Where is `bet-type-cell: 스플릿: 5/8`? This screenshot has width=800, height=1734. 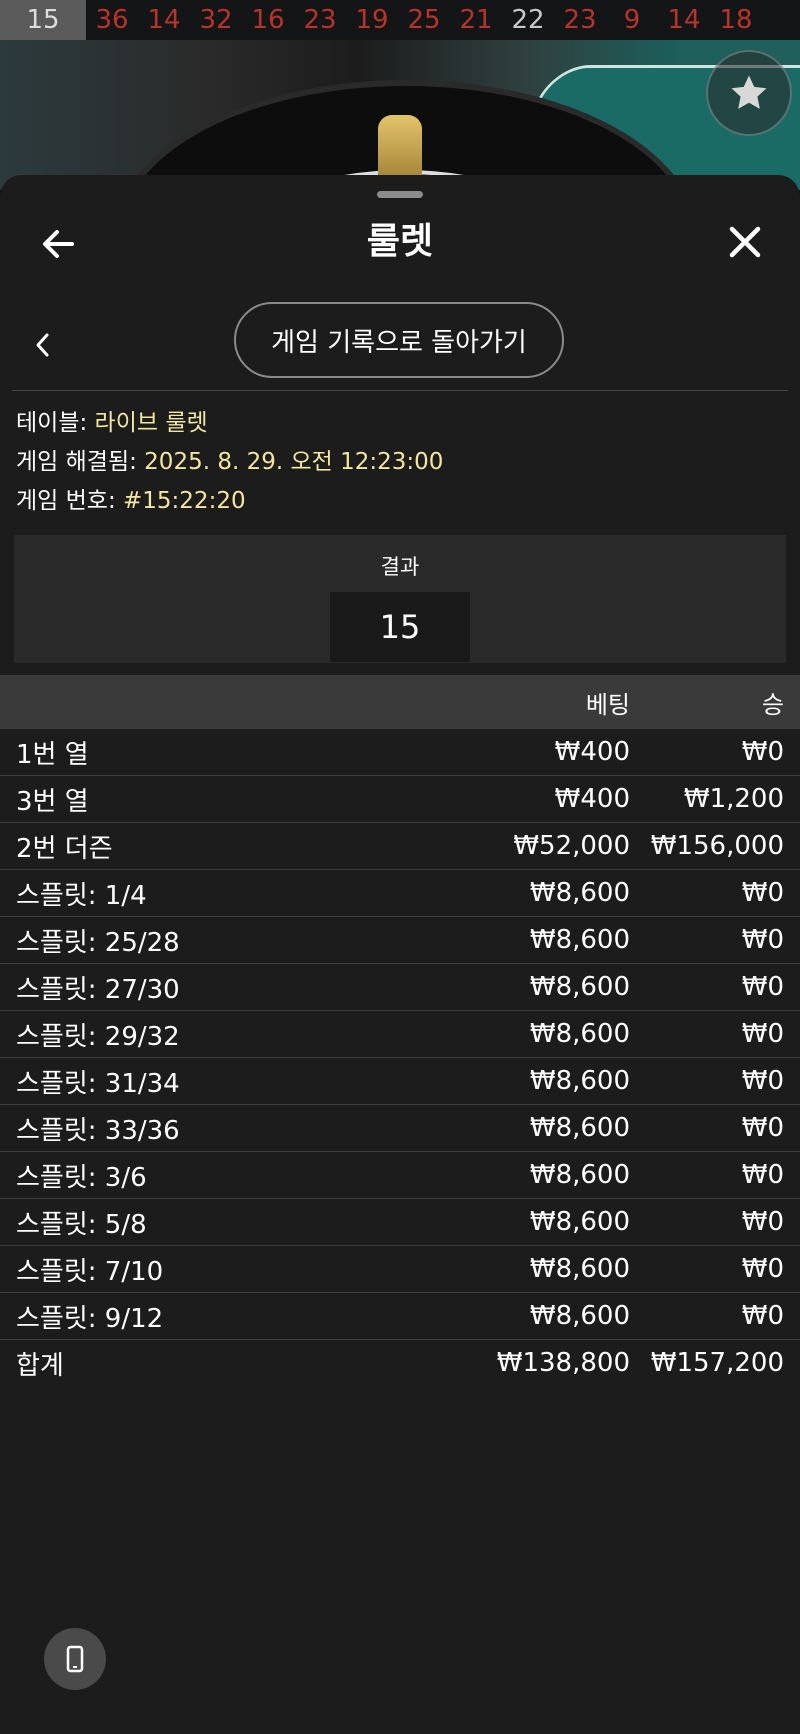
bet-type-cell: 스플릿: 5/8 is located at coordinates (81, 1224).